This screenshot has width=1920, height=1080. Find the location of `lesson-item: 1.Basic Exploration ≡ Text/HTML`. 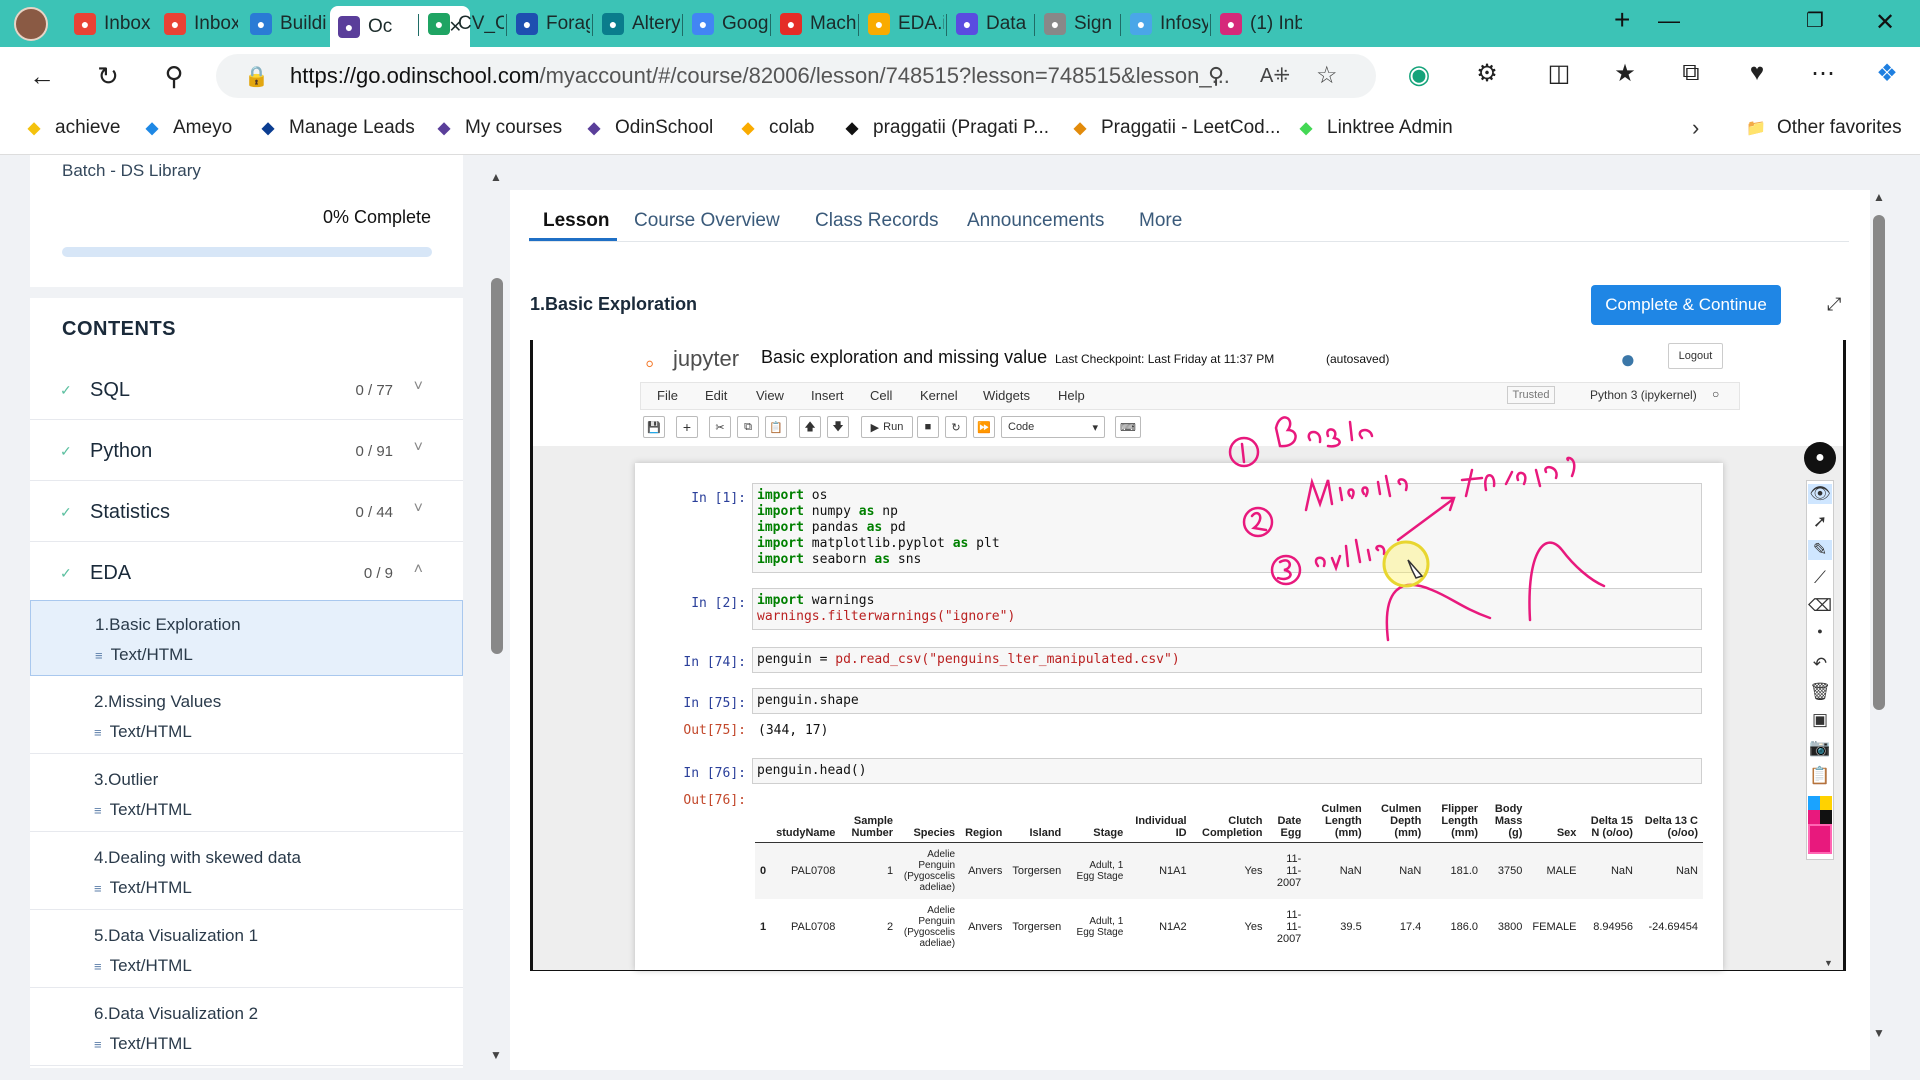

lesson-item: 1.Basic Exploration ≡ Text/HTML is located at coordinates (246, 638).